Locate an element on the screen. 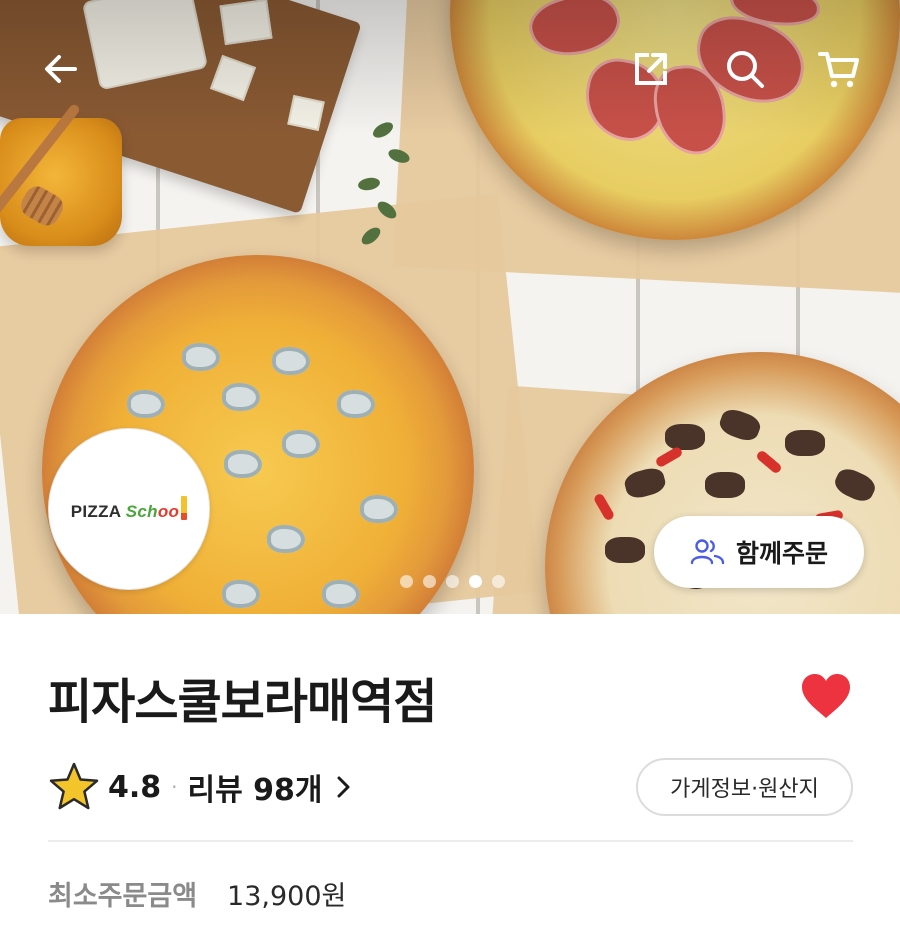 Image resolution: width=900 pixels, height=934 pixels. reviews-link: 리뷰 98개 is located at coordinates (271, 787).